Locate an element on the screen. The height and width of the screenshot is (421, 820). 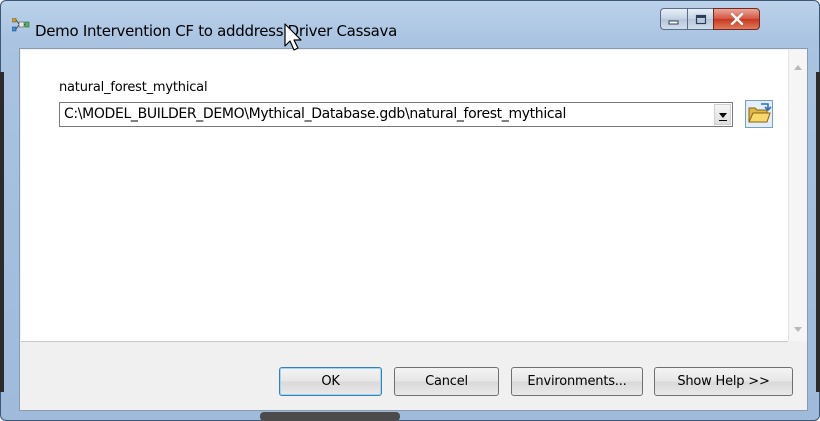
maximize-button is located at coordinates (700, 19).